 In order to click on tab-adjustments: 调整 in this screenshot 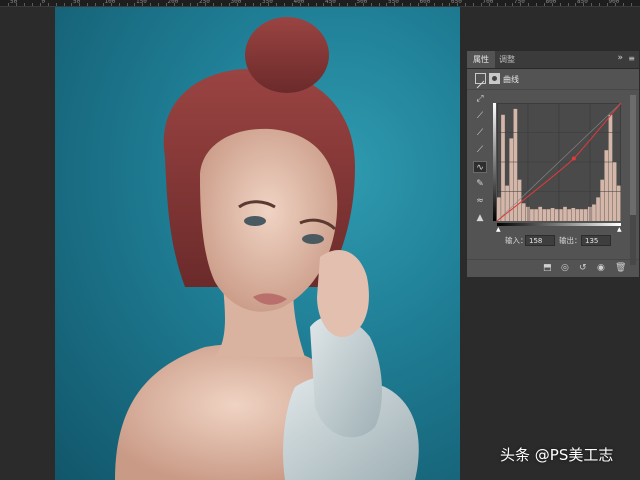, I will do `click(507, 59)`.